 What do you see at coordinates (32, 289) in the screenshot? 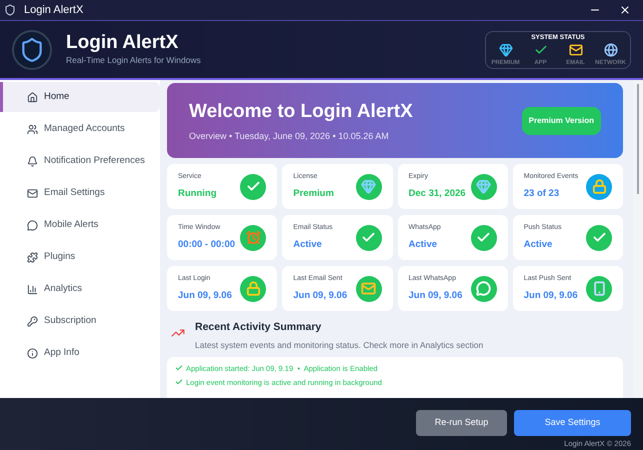
I see `chart-icon` at bounding box center [32, 289].